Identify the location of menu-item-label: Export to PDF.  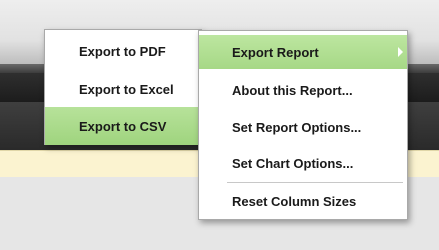
(122, 51).